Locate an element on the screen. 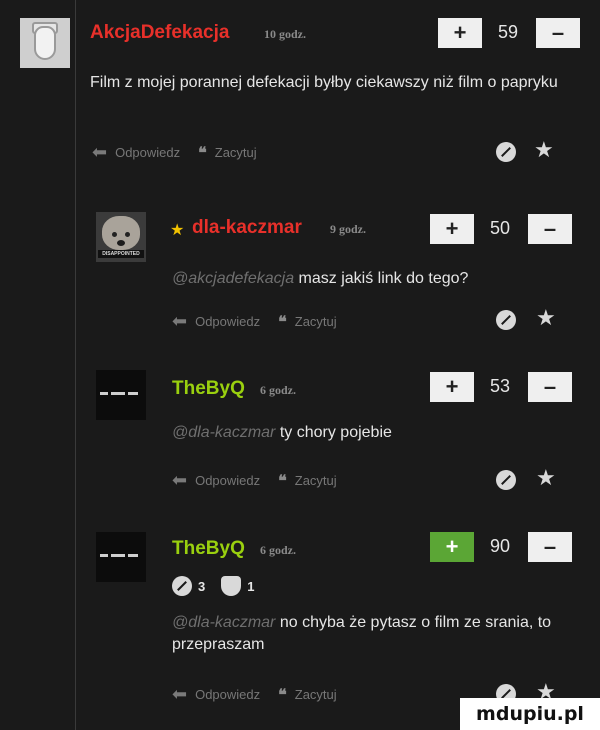 This screenshot has height=730, width=600. comment-text: @dla-kaczmar ty chory pojebie is located at coordinates (282, 432).